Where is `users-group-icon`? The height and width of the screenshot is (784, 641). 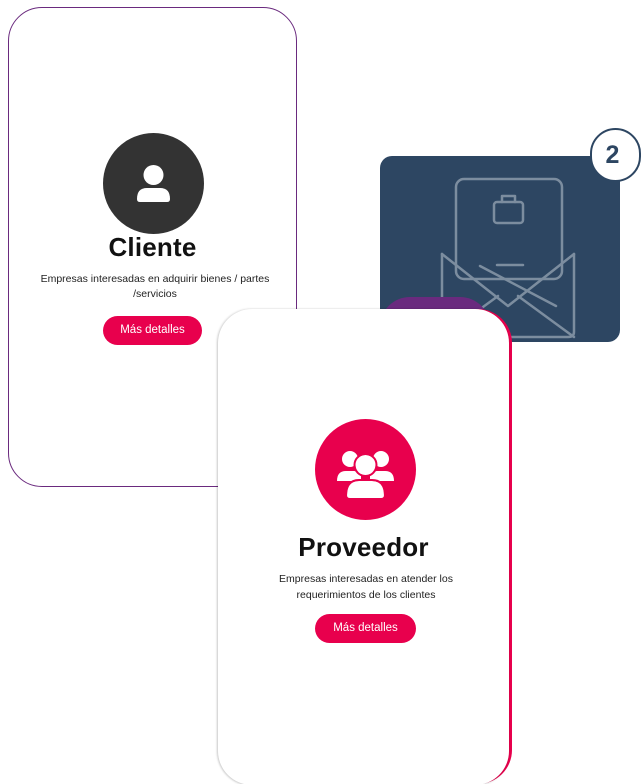
users-group-icon is located at coordinates (365, 469).